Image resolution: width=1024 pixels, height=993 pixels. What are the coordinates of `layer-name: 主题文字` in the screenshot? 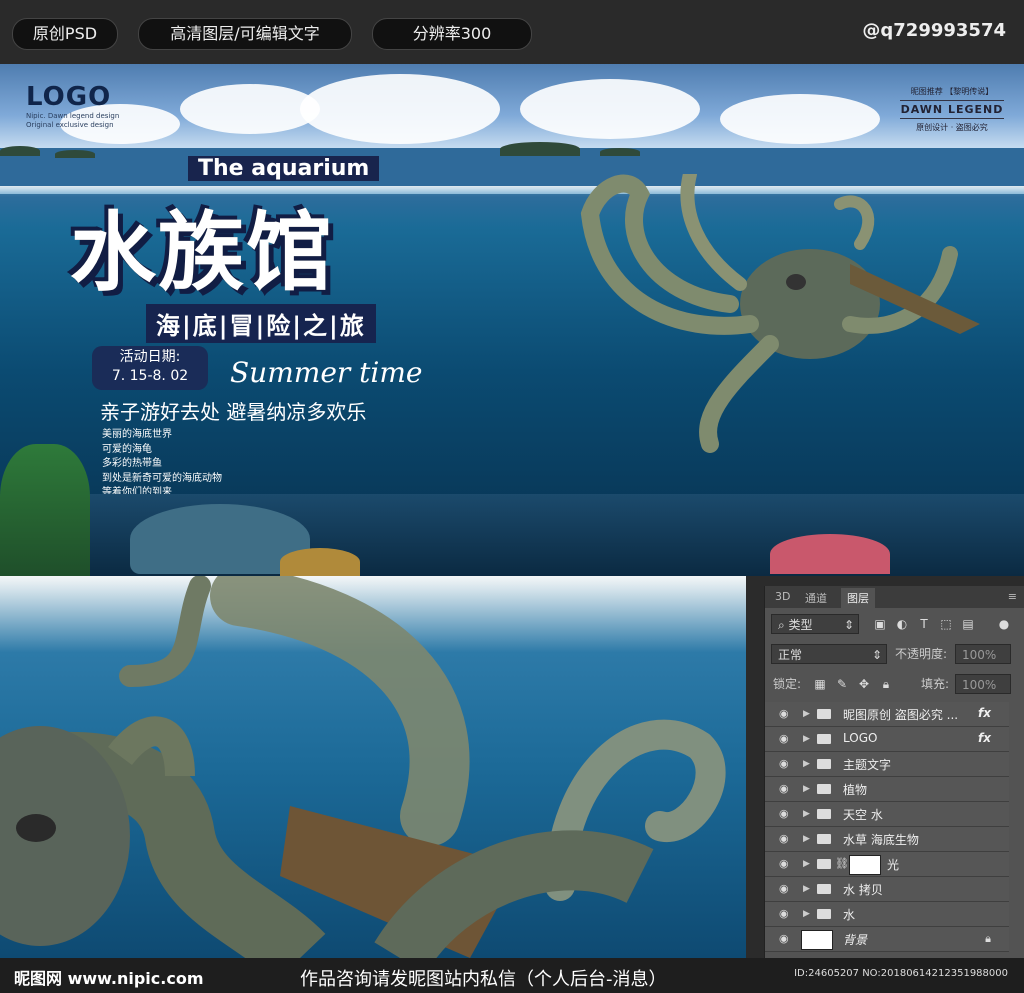 It's located at (867, 765).